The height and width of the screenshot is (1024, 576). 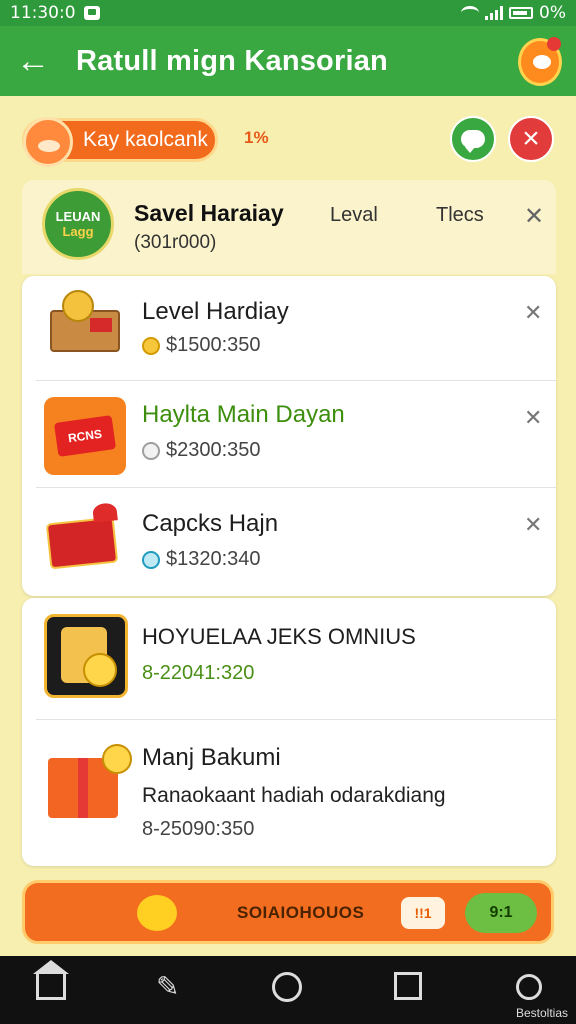 What do you see at coordinates (290, 141) in the screenshot?
I see `top-row: Kay kaolcank 1% ×` at bounding box center [290, 141].